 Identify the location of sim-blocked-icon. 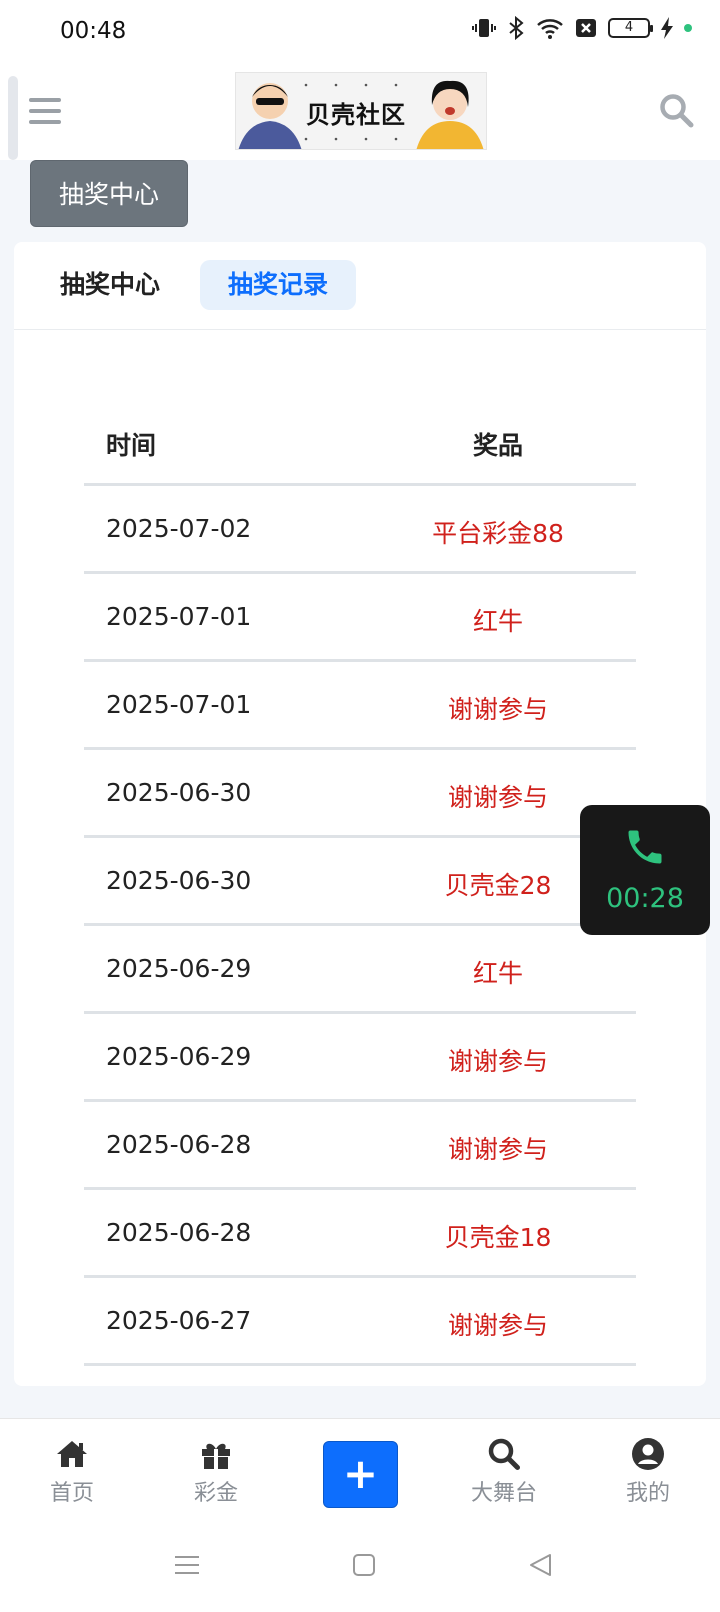
(586, 28).